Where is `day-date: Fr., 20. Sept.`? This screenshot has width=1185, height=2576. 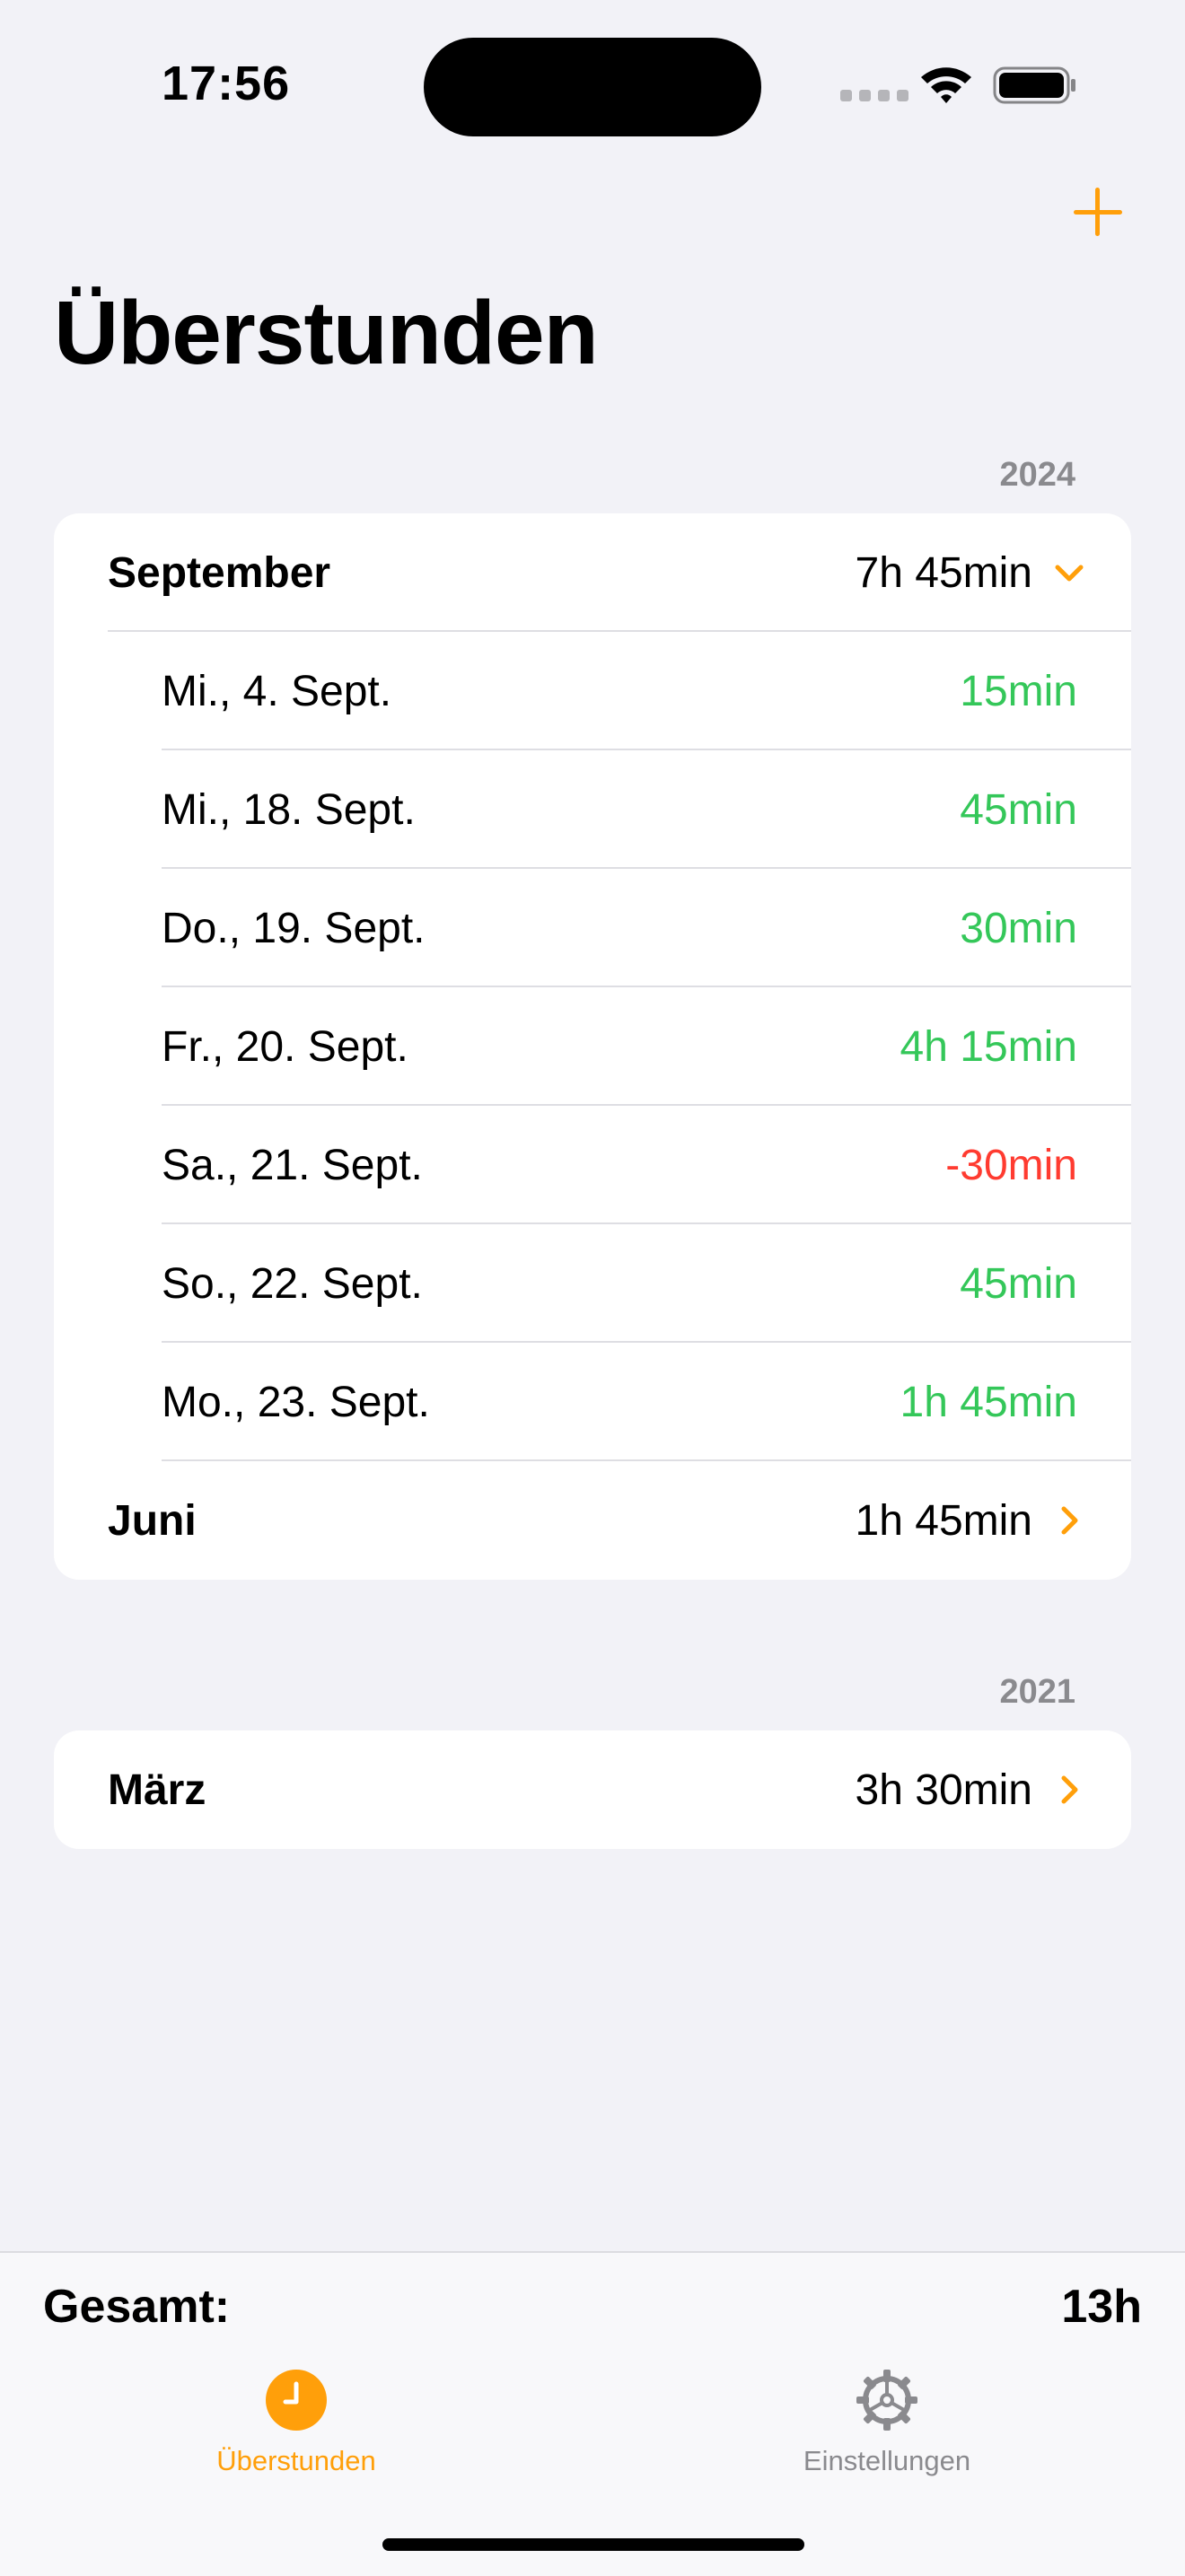 day-date: Fr., 20. Sept. is located at coordinates (285, 1046).